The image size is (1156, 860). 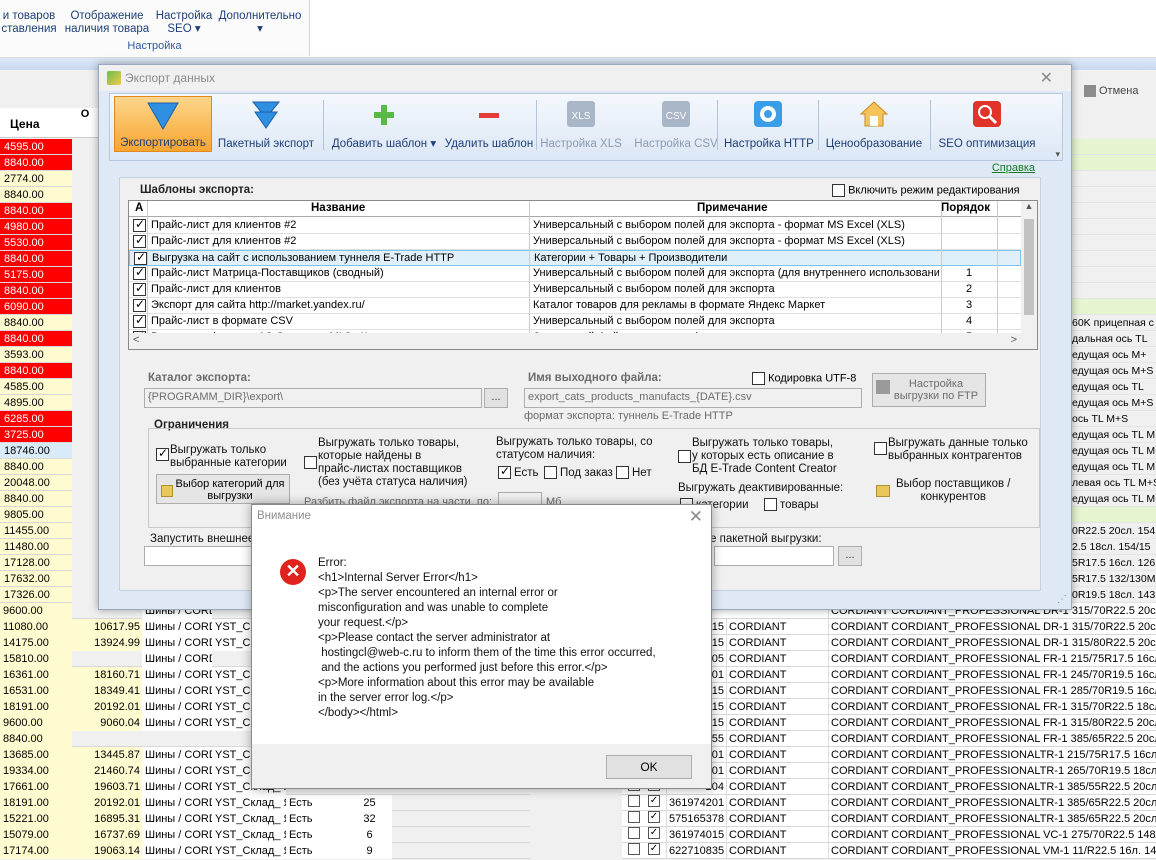 What do you see at coordinates (162, 453) in the screenshot?
I see `only-categories-checkbox` at bounding box center [162, 453].